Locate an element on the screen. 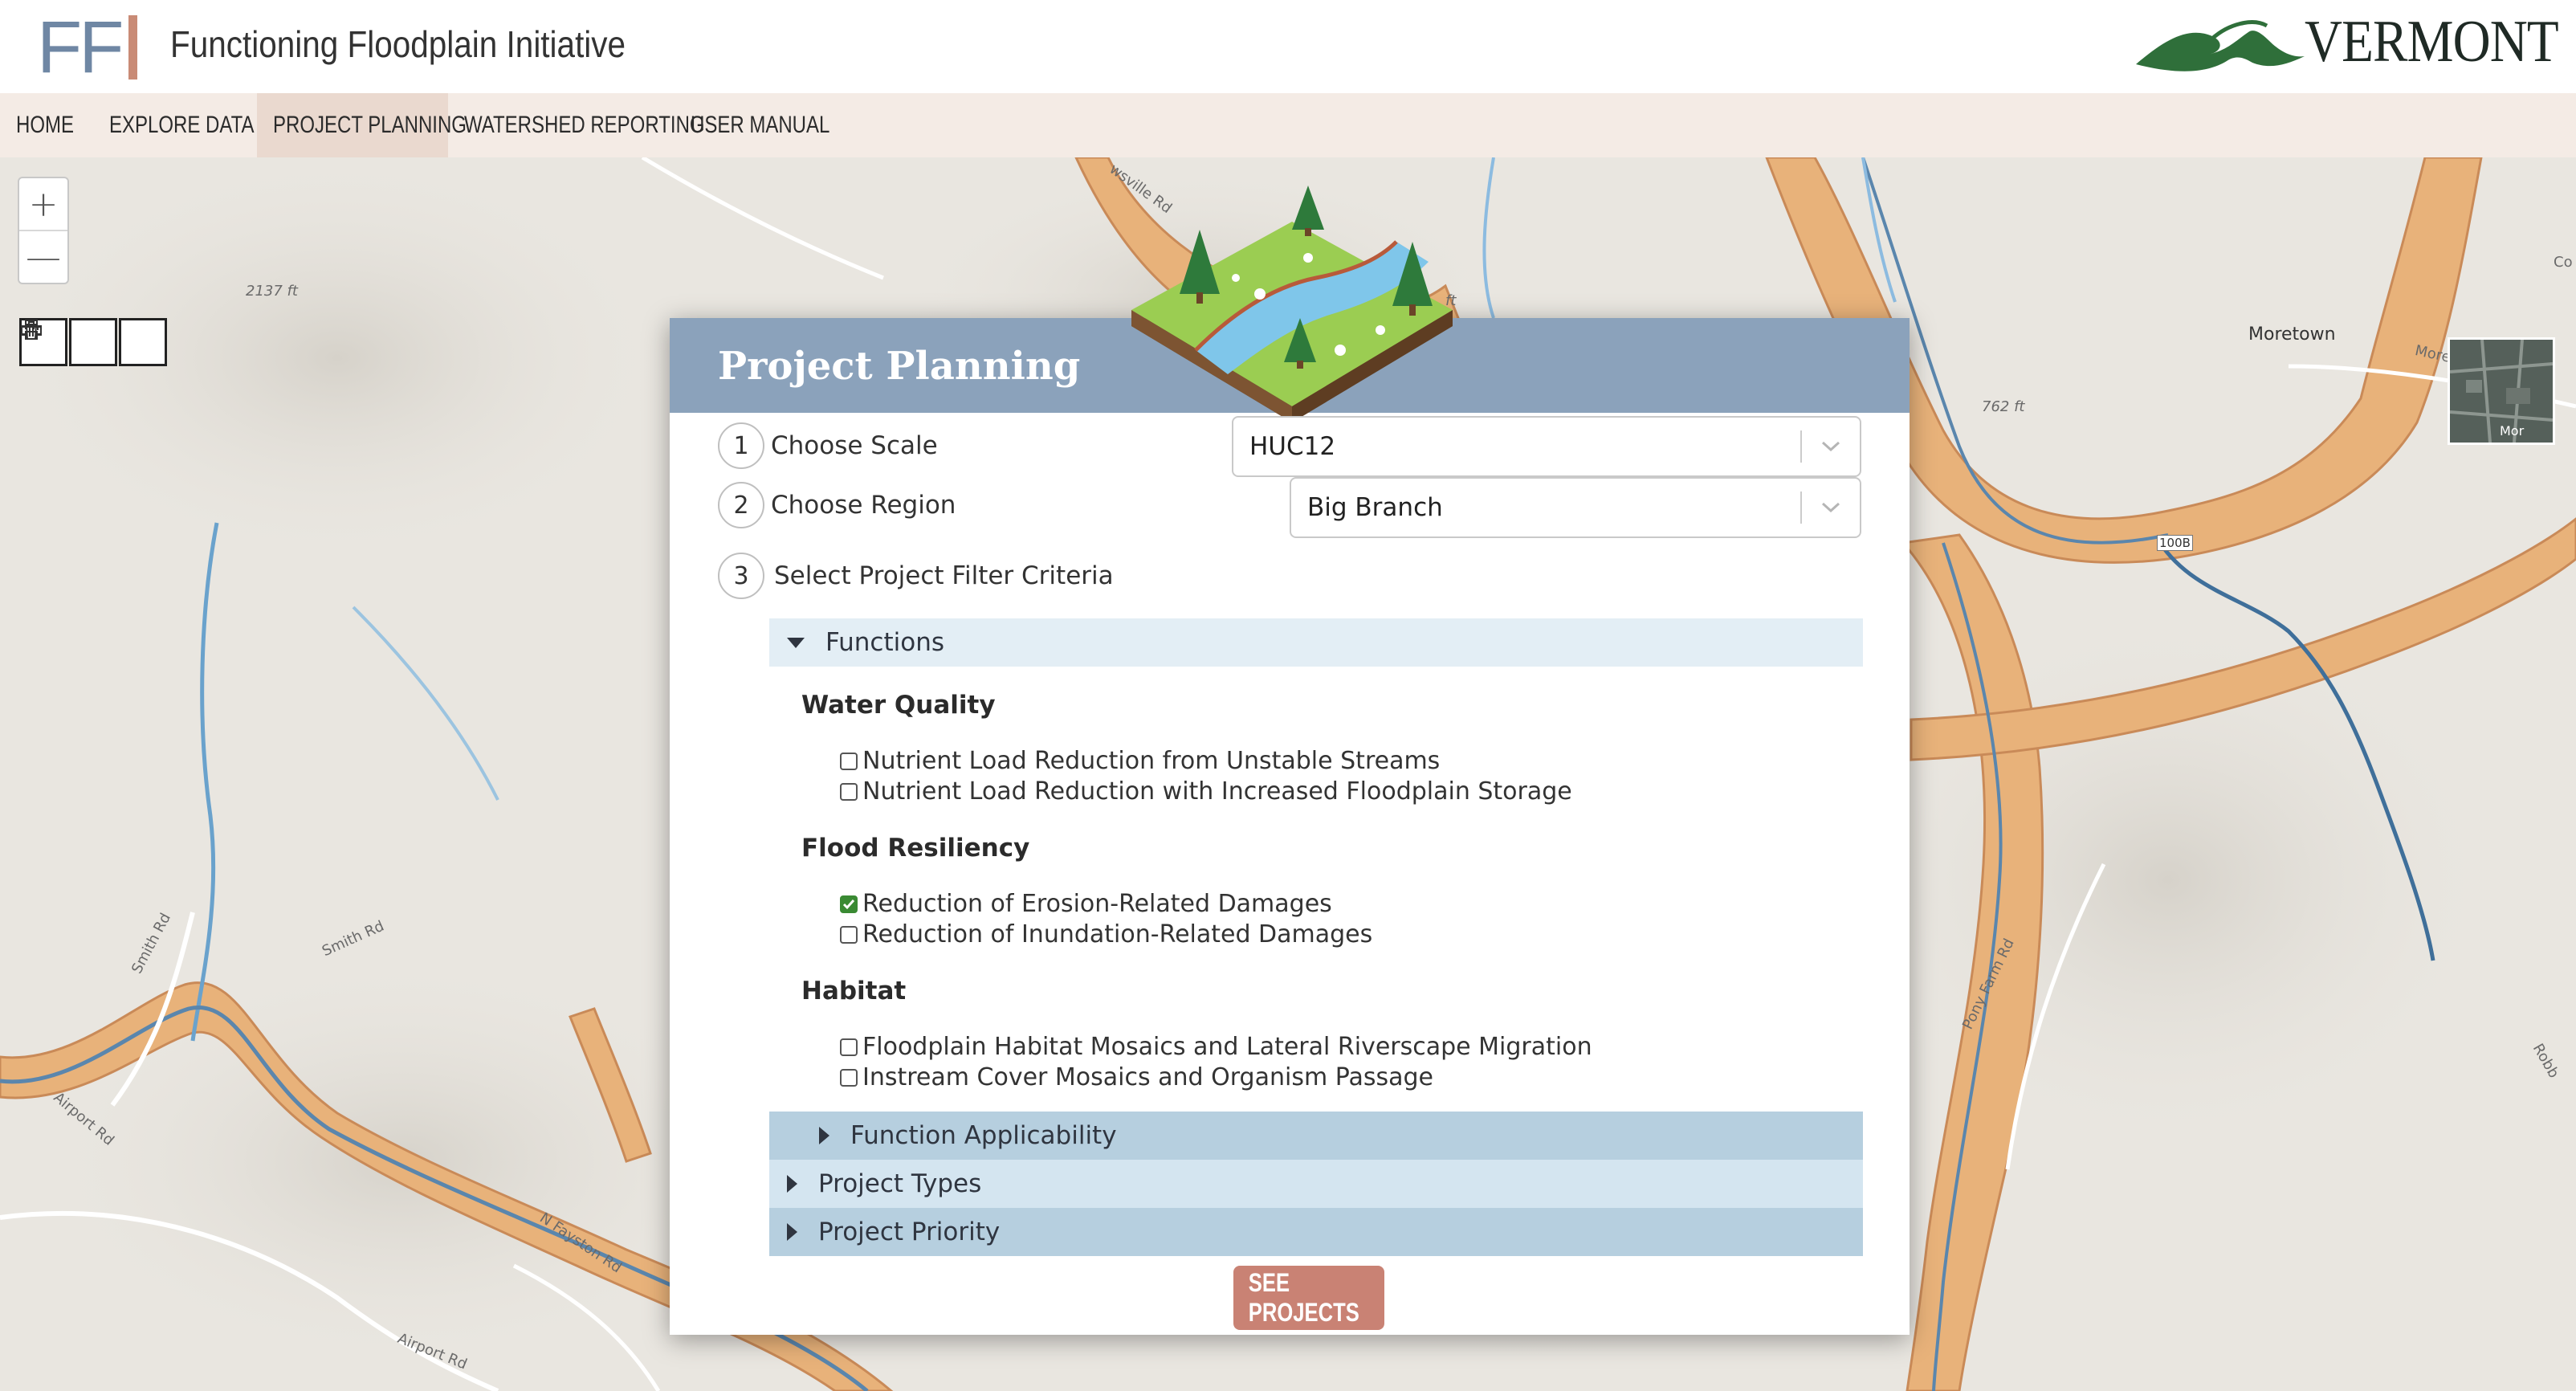  checkbox-label: Reduction of Inundation-Related Damages is located at coordinates (1117, 934).